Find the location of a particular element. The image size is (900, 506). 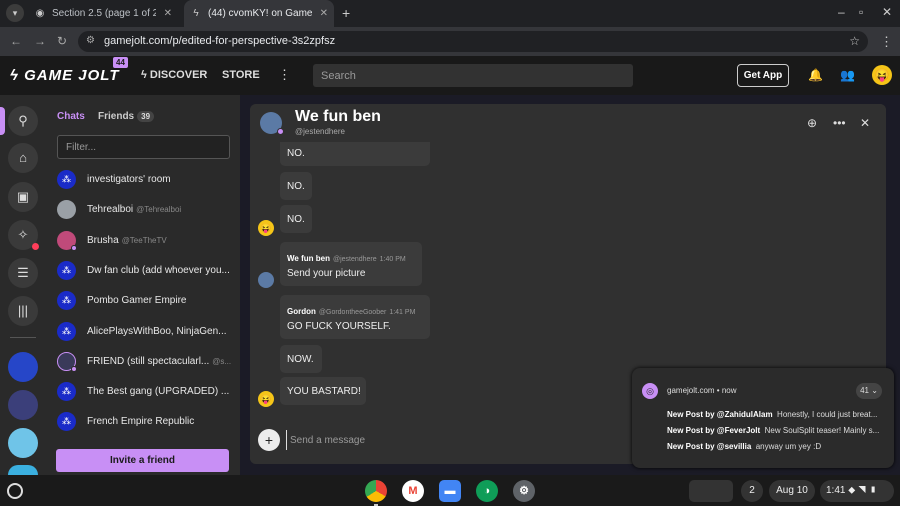

get-app-button: Get App is located at coordinates (763, 75).